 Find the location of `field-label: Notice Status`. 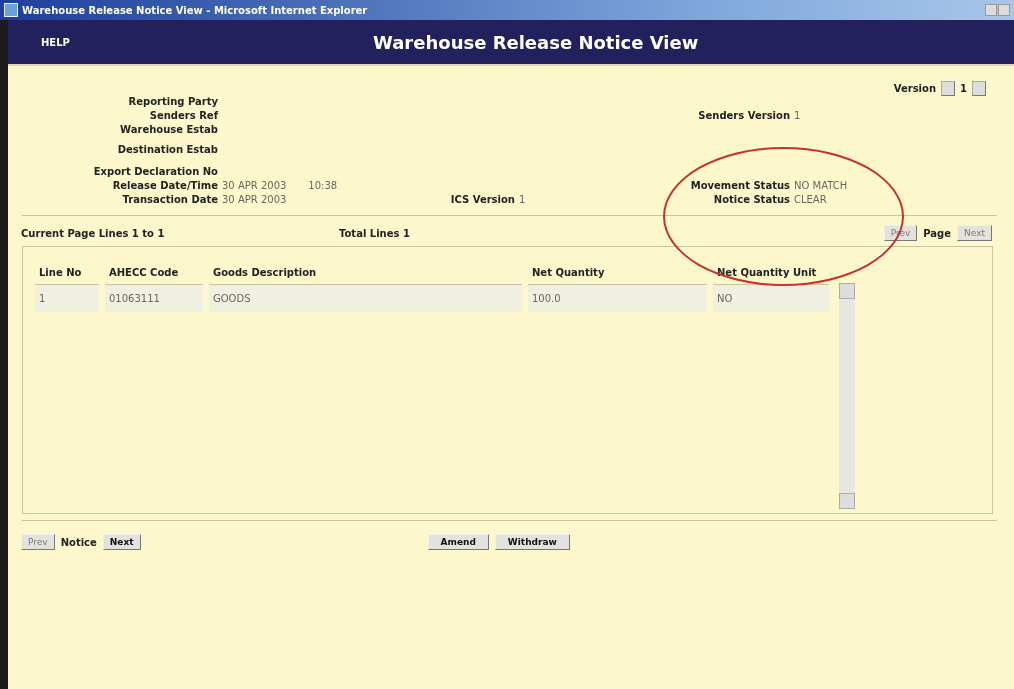

field-label: Notice Status is located at coordinates (751, 199).